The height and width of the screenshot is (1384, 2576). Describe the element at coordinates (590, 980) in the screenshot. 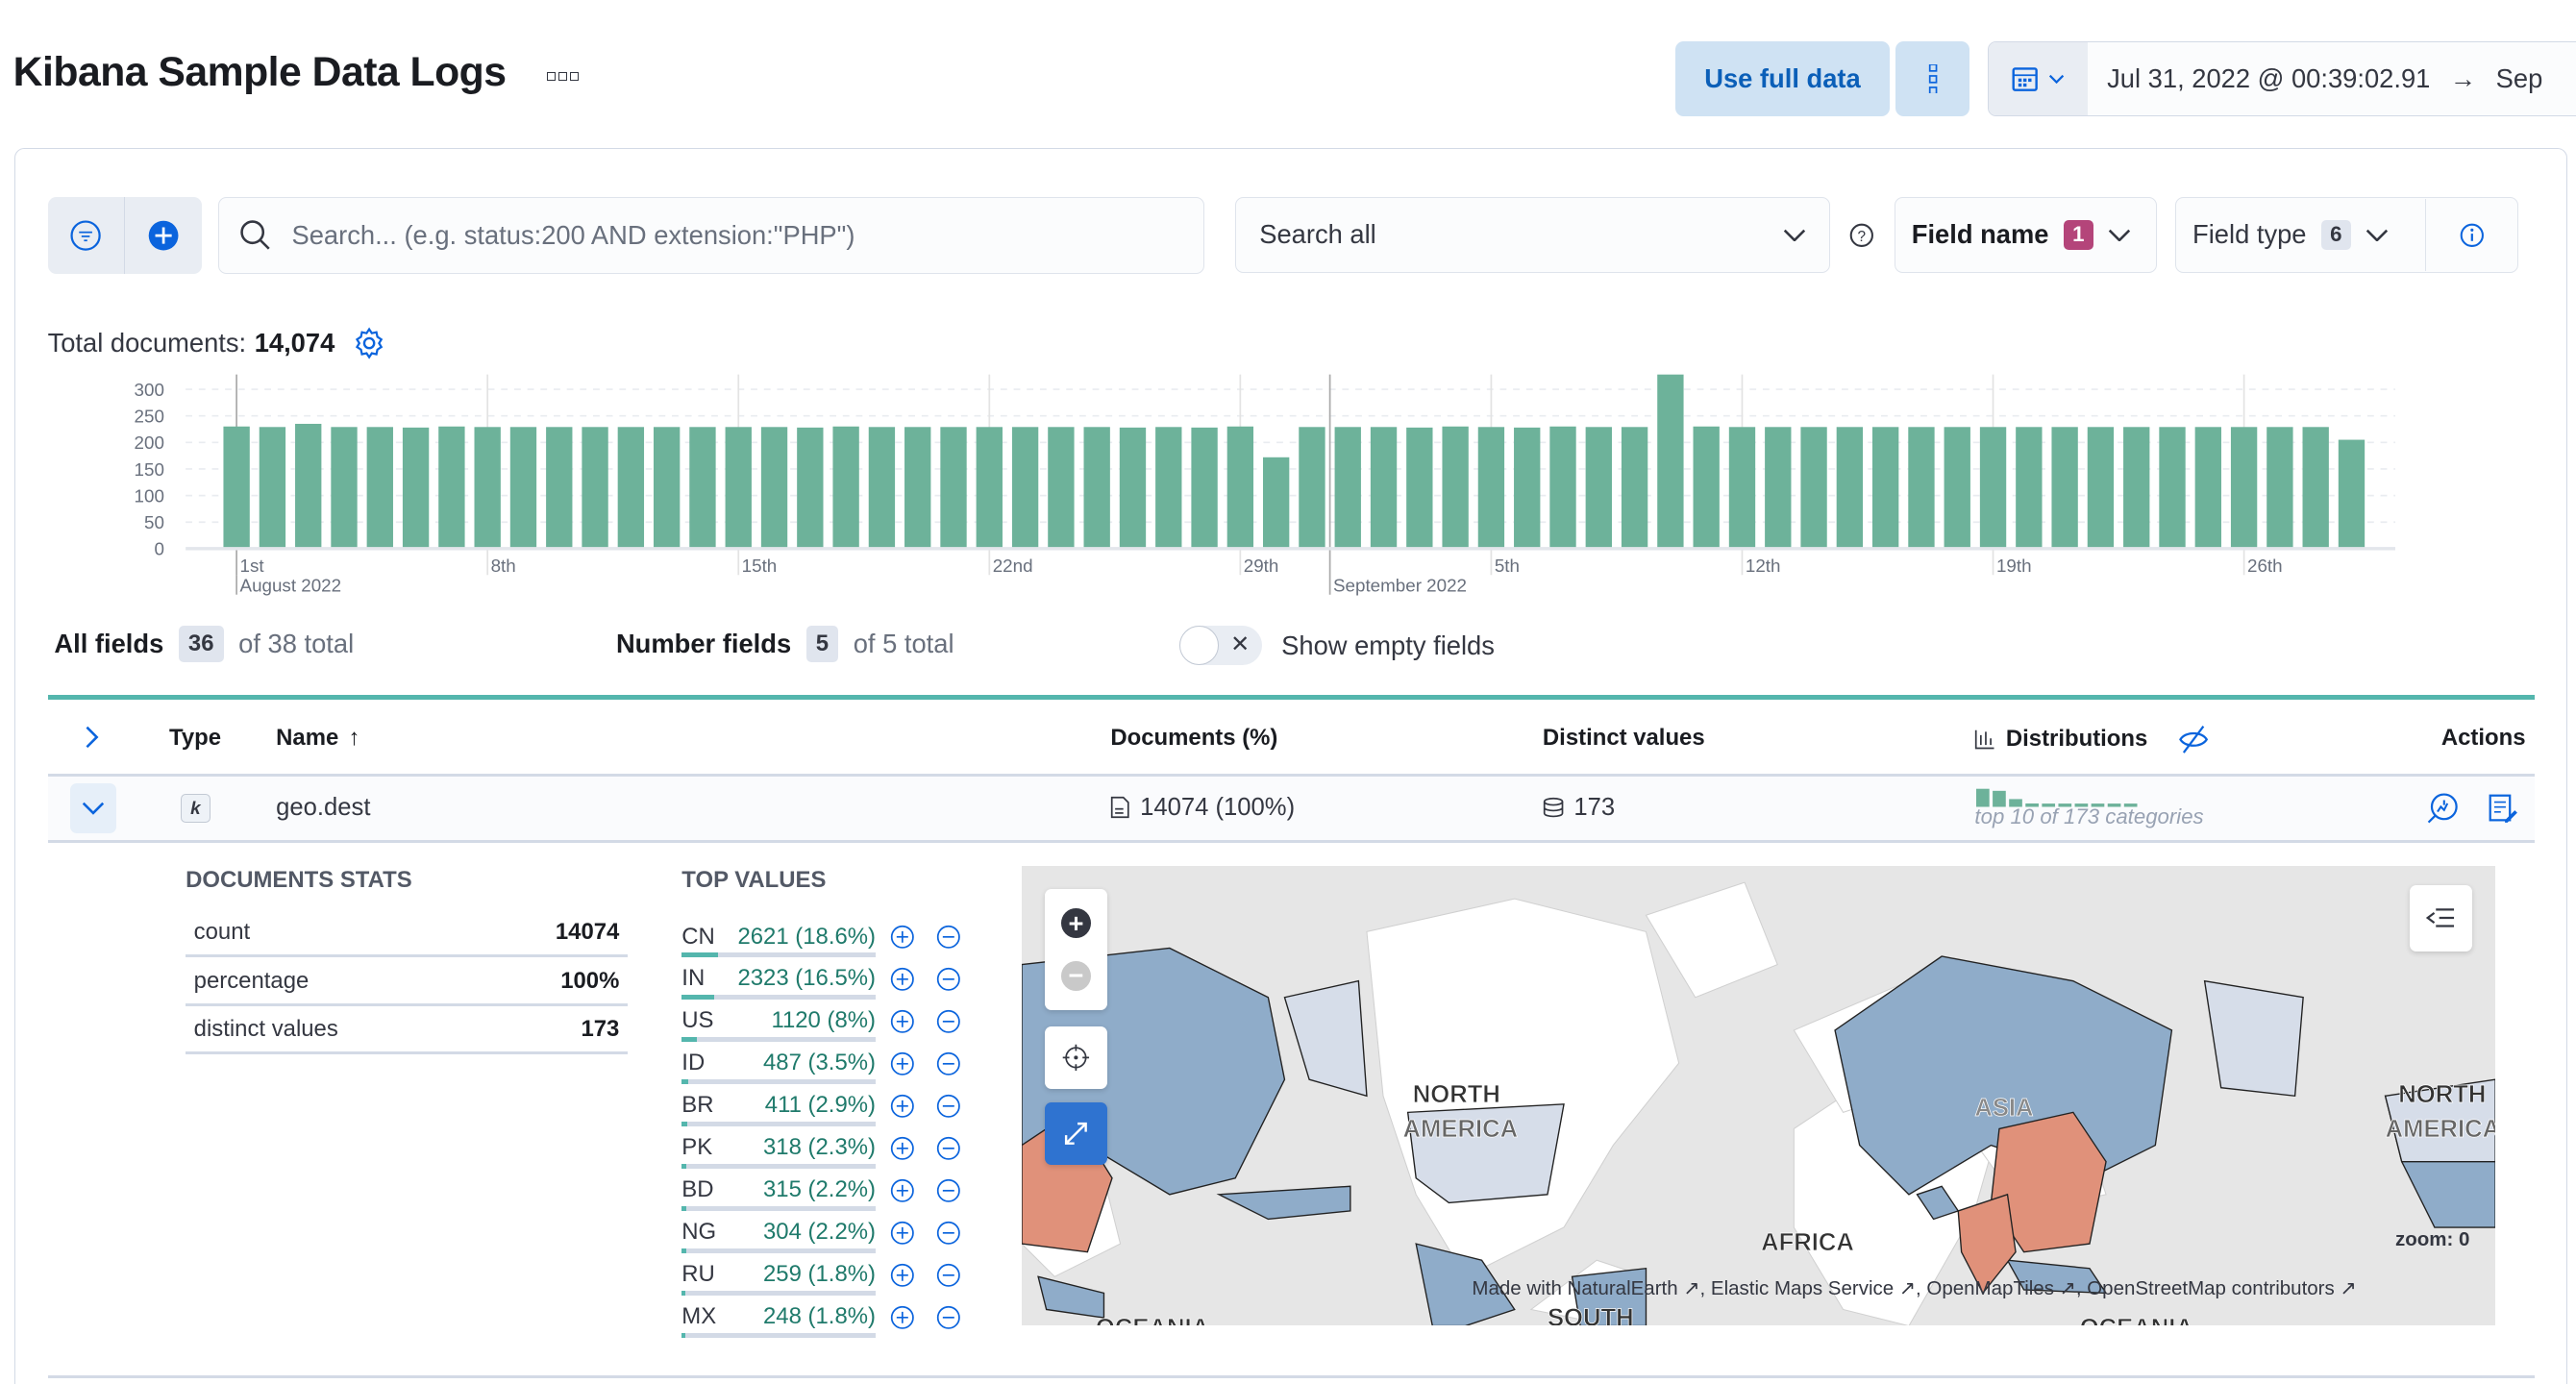

I see `stat-value: 100%` at that location.